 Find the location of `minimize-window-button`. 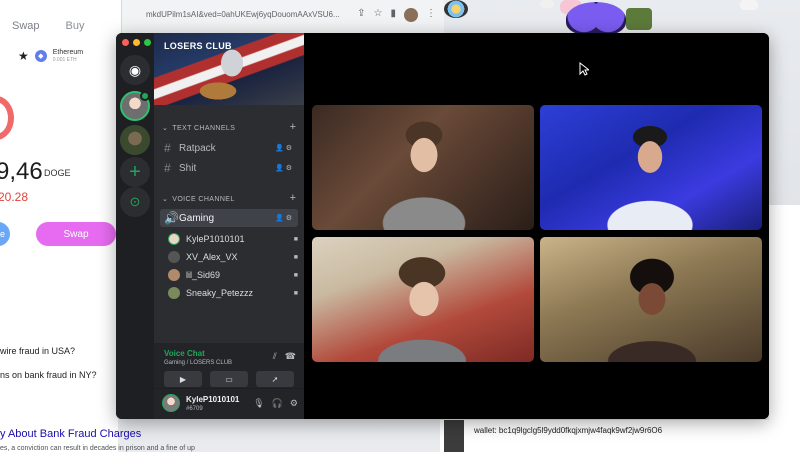

minimize-window-button is located at coordinates (136, 42).